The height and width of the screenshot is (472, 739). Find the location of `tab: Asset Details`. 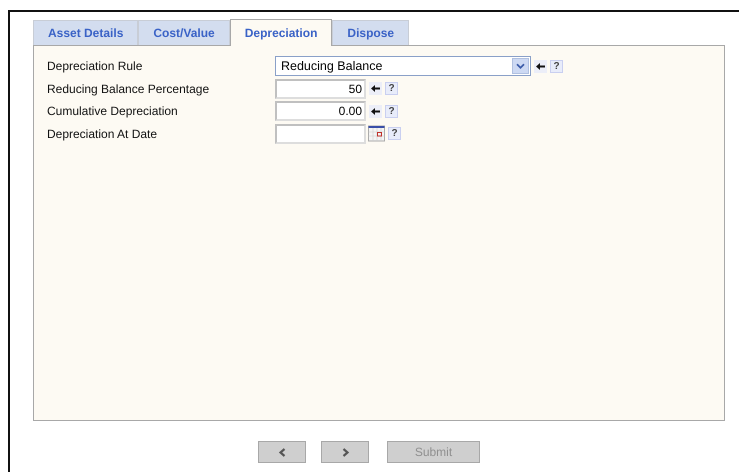

tab: Asset Details is located at coordinates (85, 32).